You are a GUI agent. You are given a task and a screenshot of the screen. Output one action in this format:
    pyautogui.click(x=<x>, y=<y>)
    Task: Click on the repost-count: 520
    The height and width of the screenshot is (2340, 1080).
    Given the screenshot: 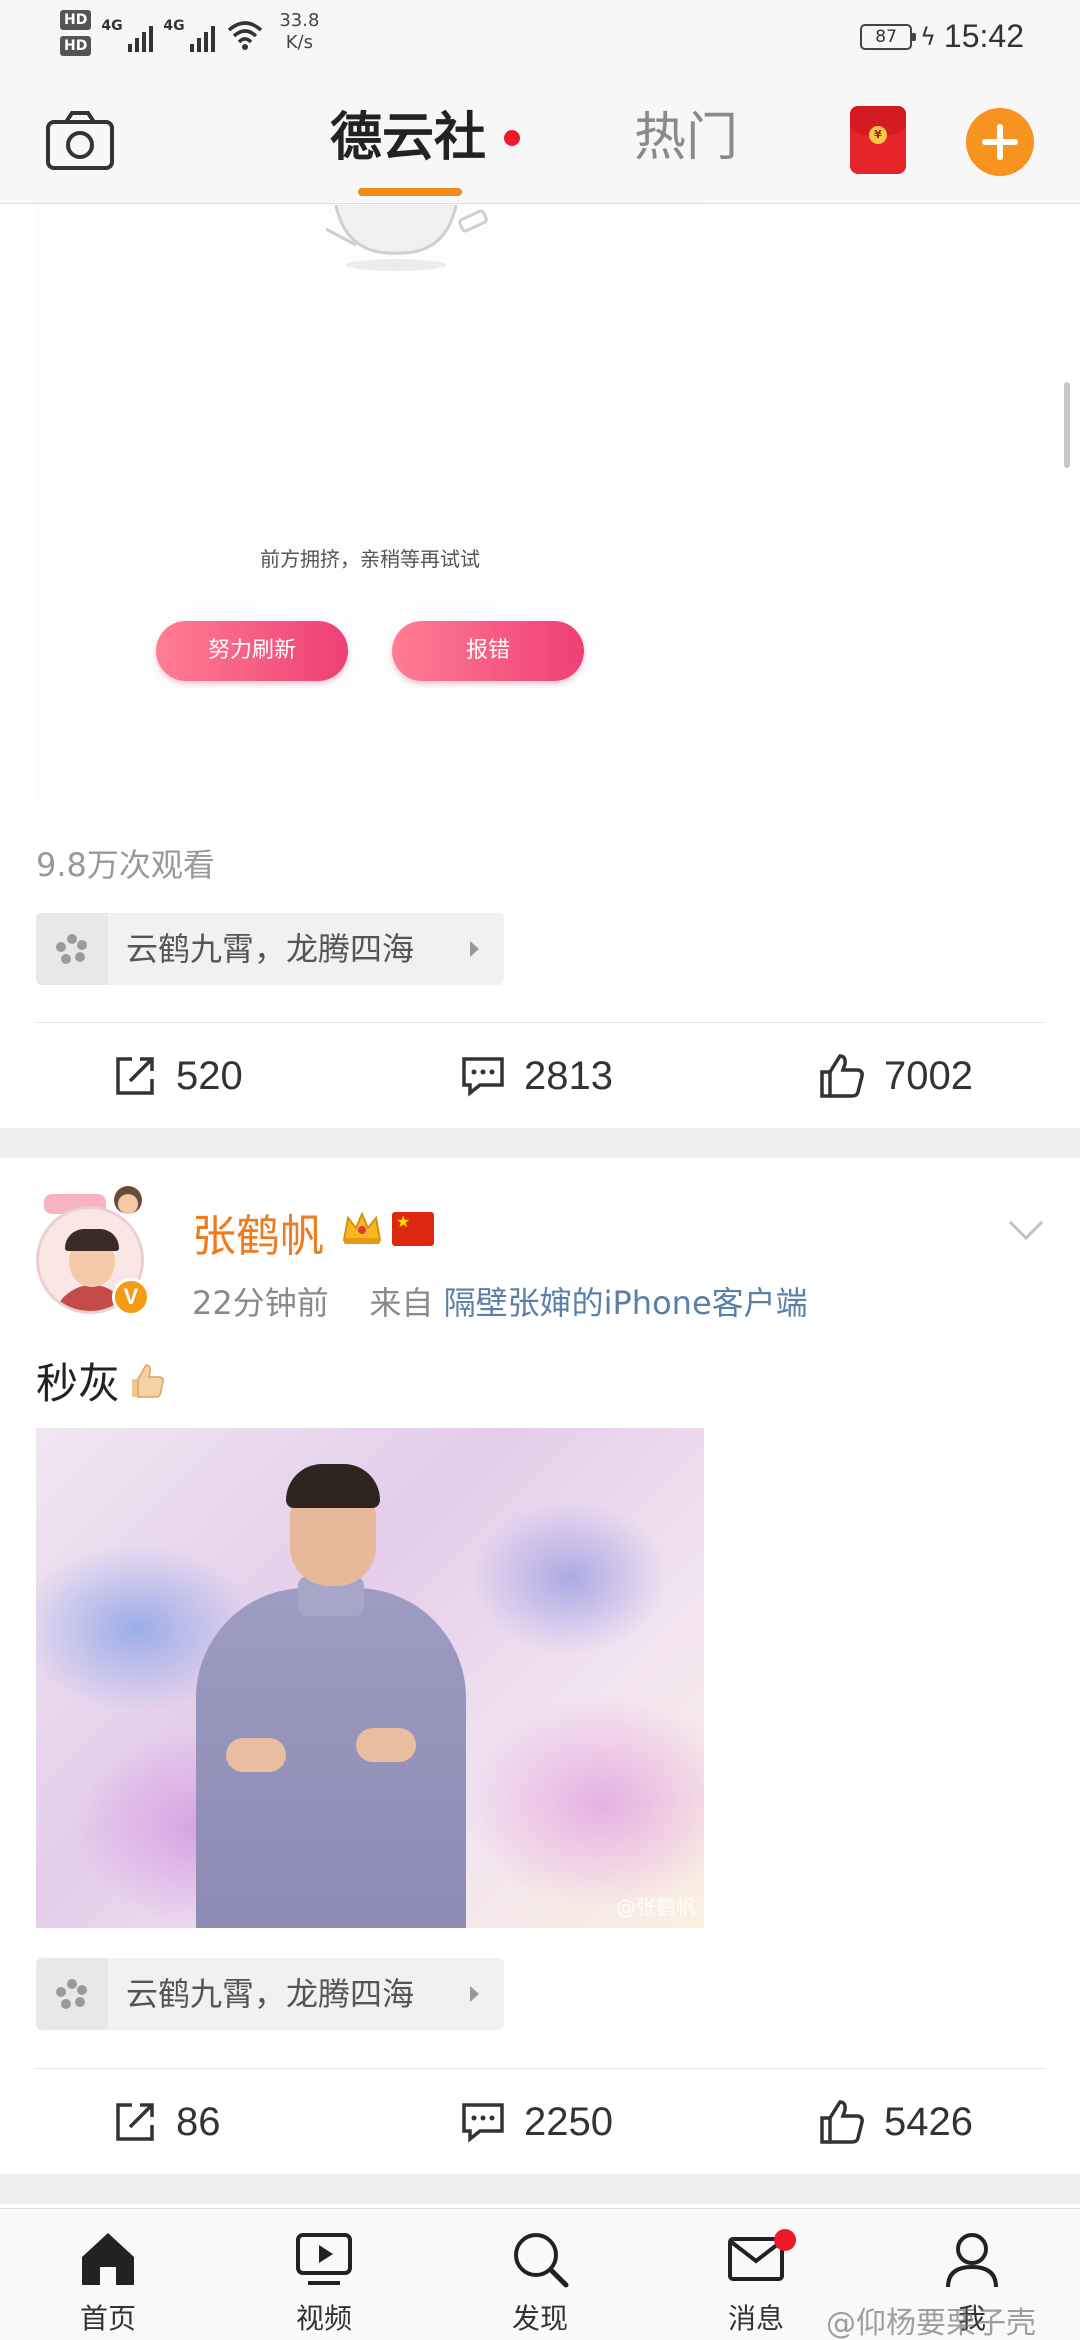 What is the action you would take?
    pyautogui.click(x=209, y=1075)
    